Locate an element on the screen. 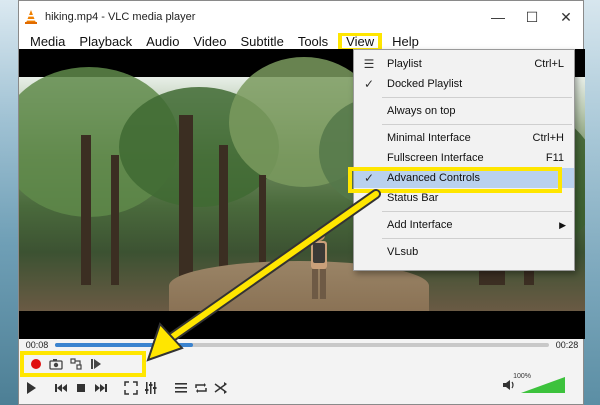  menu-item-add-interface: Add Interface ▶ is located at coordinates (464, 225).